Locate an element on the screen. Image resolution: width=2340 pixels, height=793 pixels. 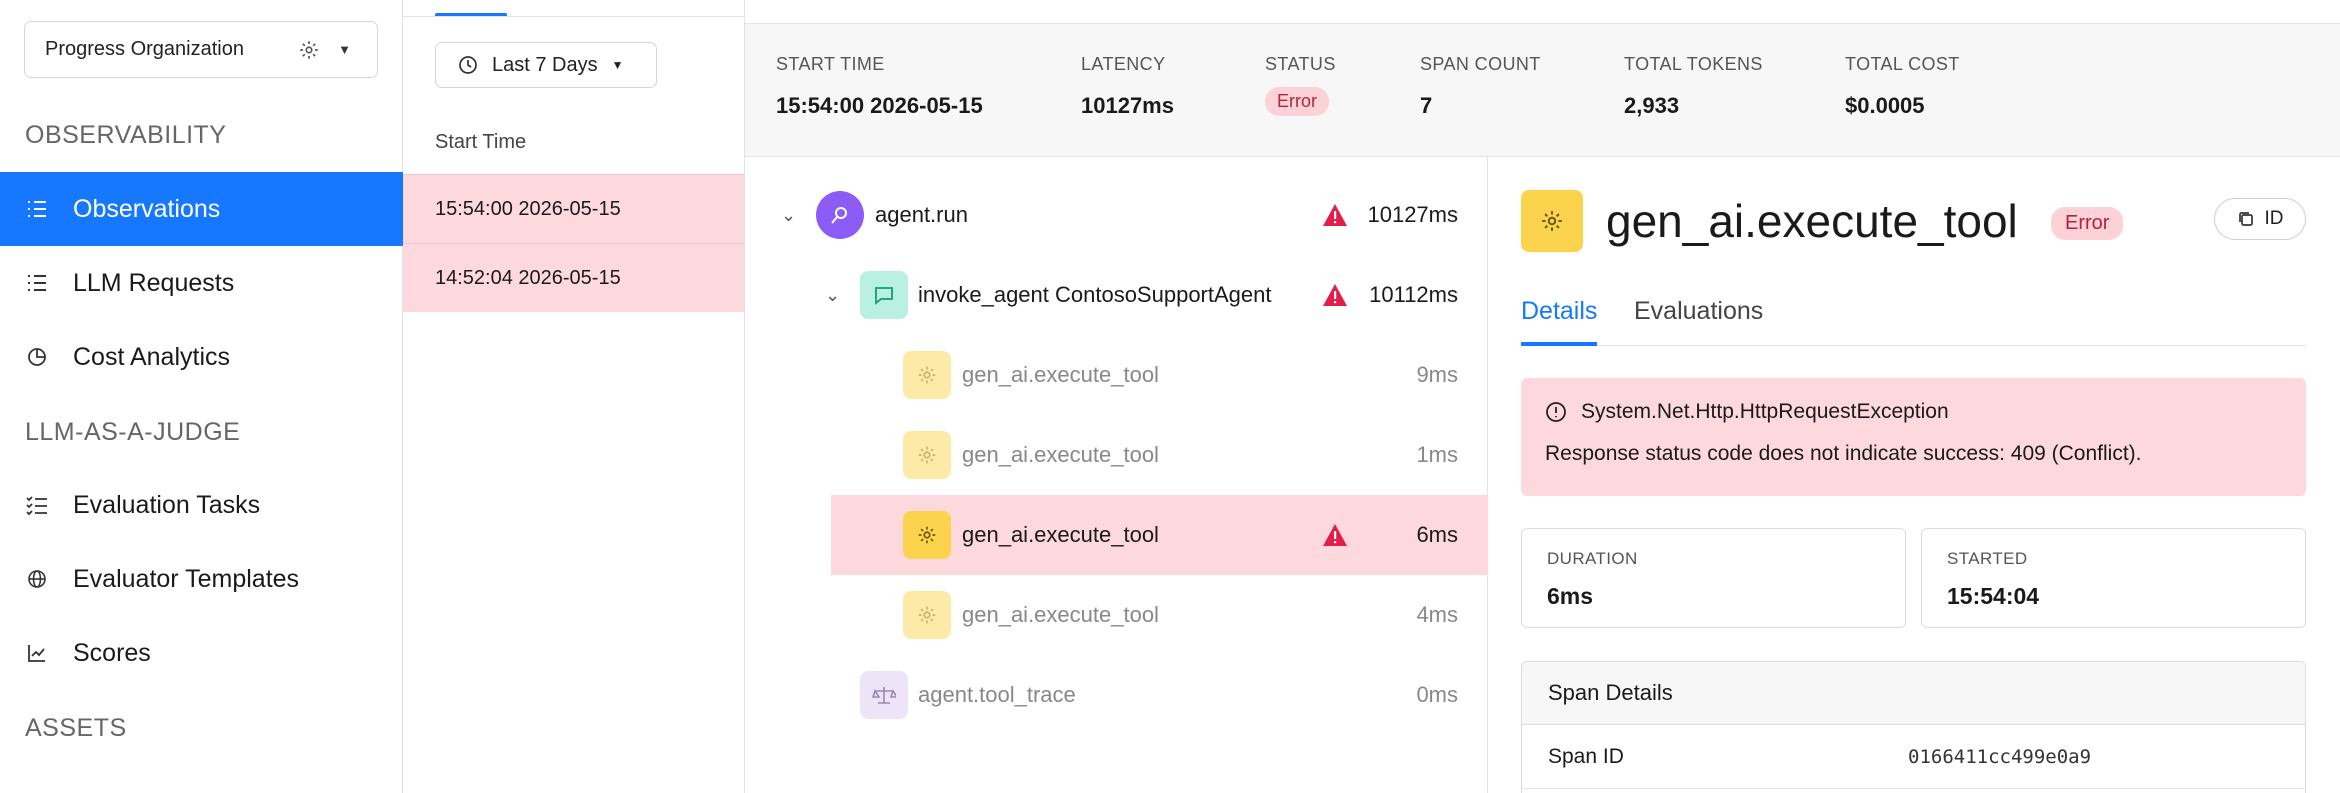
span-details-section: Span Details Span ID 0166411cc499e0a9 is located at coordinates (1913, 727).